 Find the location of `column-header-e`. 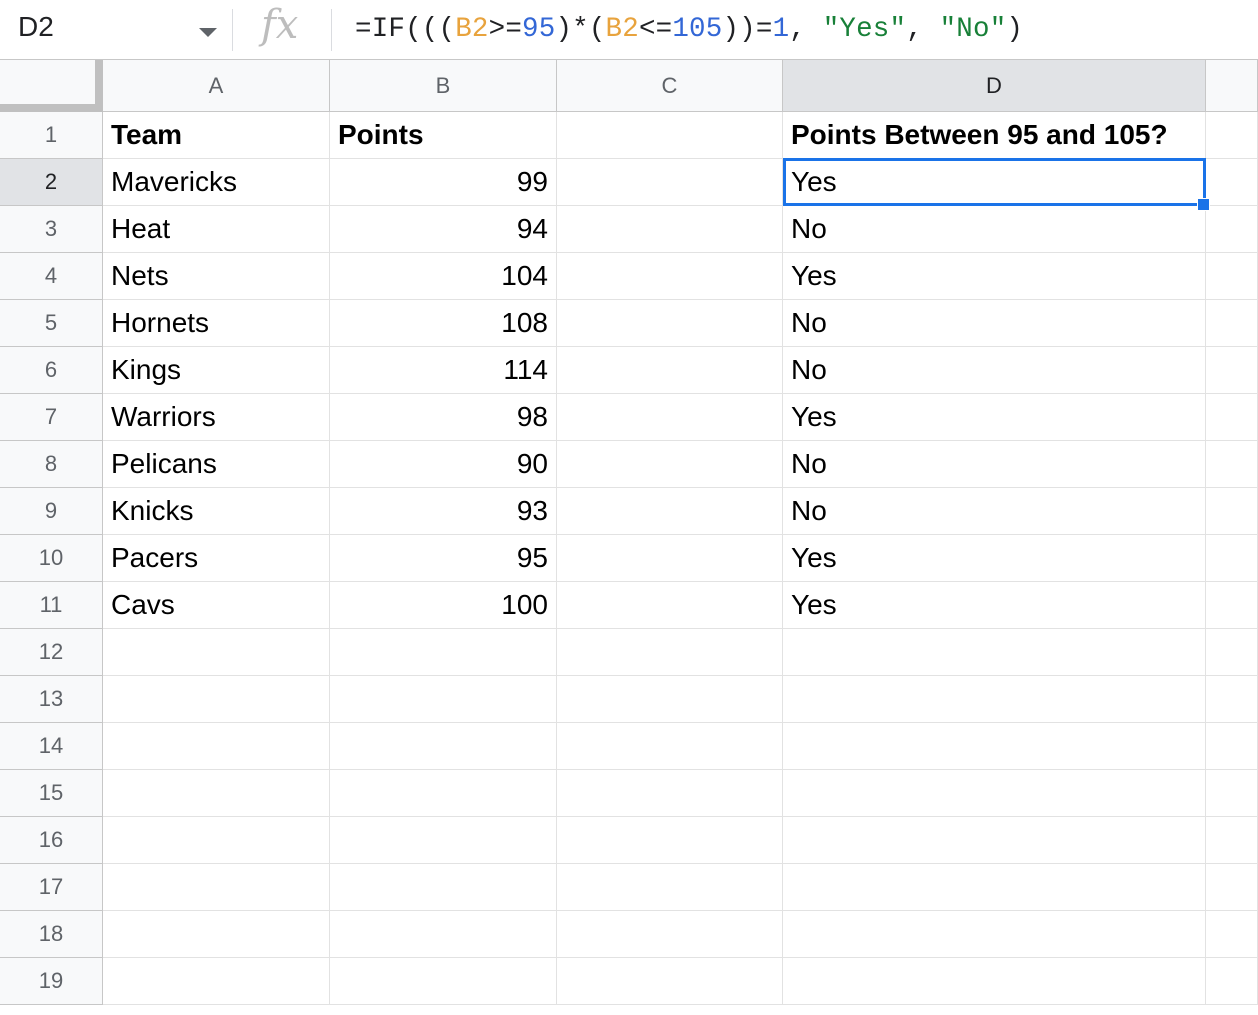

column-header-e is located at coordinates (1232, 86).